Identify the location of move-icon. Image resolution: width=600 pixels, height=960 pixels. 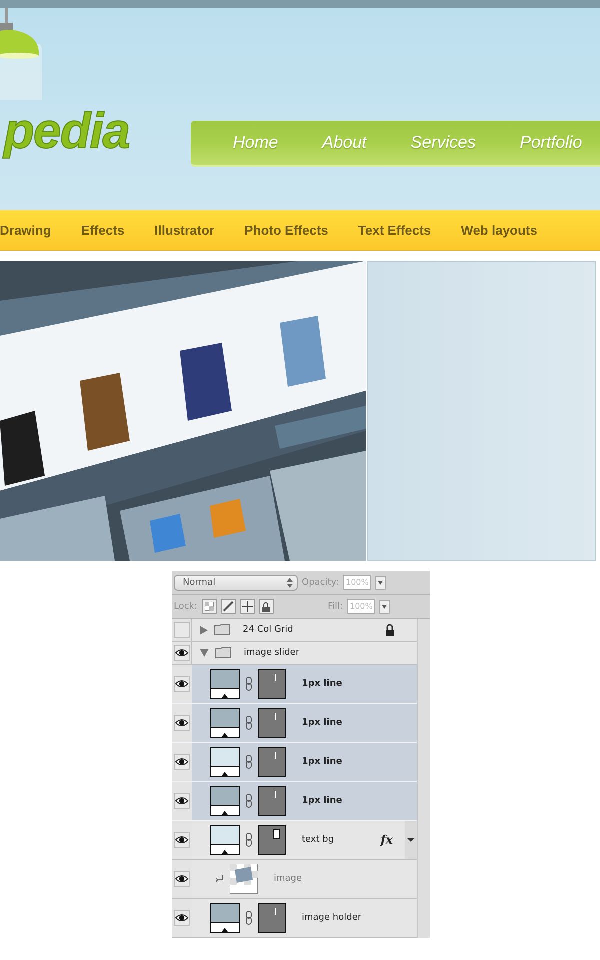
(247, 606).